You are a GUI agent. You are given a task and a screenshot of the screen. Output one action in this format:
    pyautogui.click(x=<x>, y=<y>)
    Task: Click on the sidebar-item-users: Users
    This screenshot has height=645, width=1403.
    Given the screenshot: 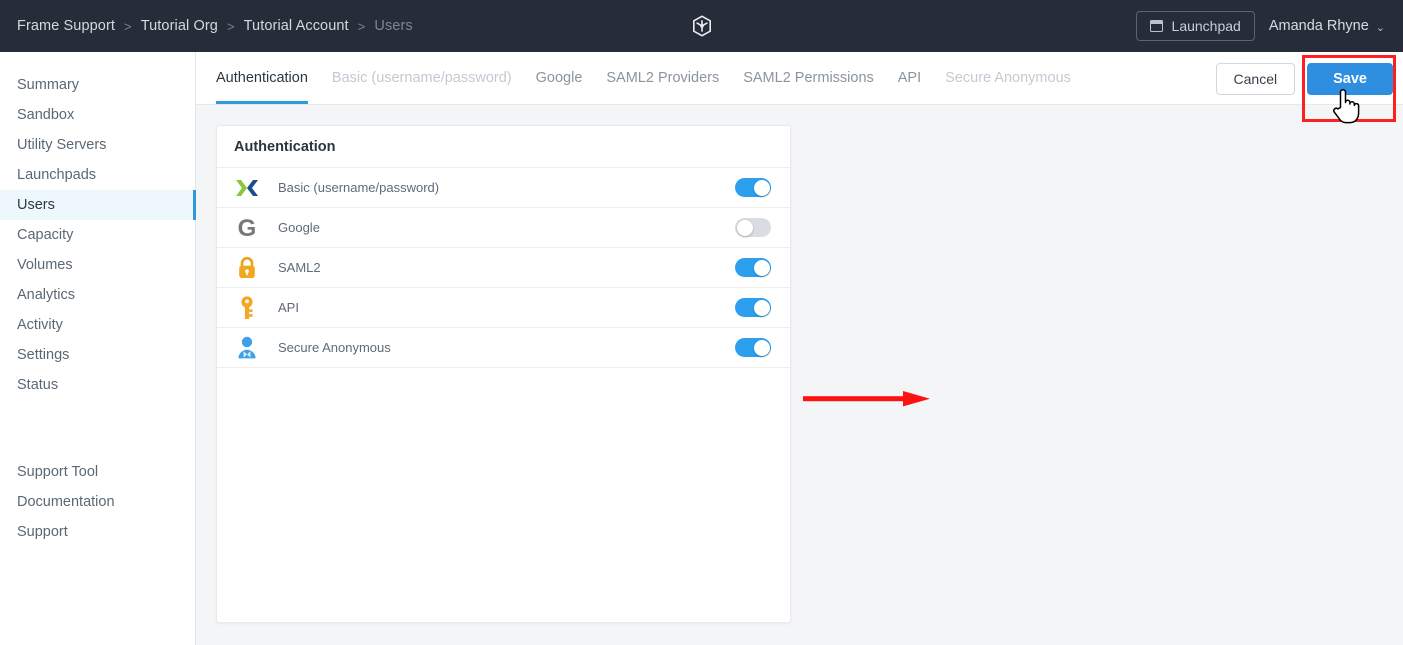 What is the action you would take?
    pyautogui.click(x=98, y=205)
    